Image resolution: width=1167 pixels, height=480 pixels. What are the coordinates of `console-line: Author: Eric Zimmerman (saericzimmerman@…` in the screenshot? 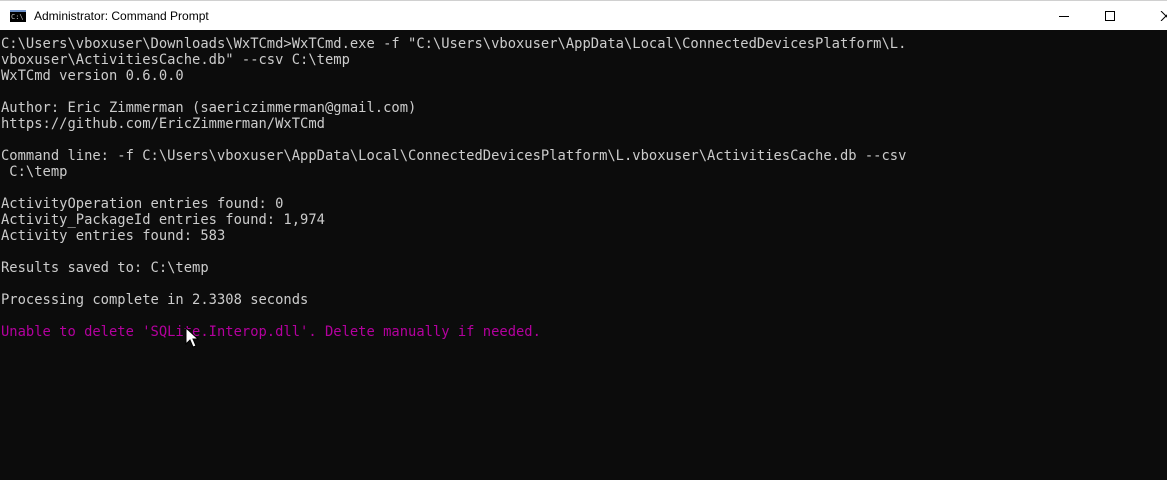 It's located at (209, 108).